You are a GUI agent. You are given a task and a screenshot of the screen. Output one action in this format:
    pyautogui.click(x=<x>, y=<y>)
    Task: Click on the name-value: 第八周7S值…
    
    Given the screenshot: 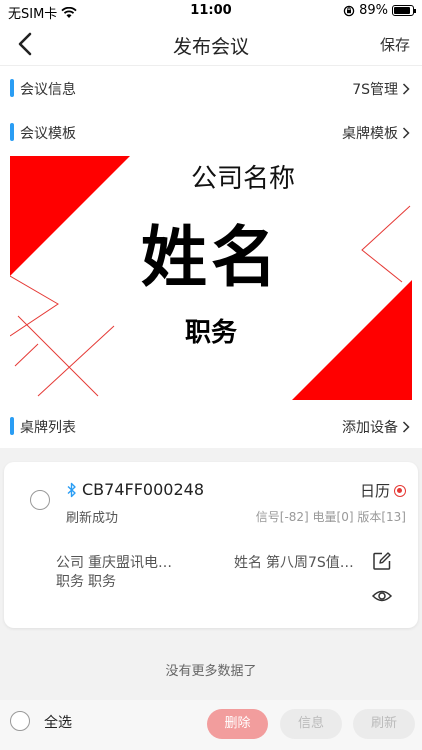 What is the action you would take?
    pyautogui.click(x=310, y=563)
    